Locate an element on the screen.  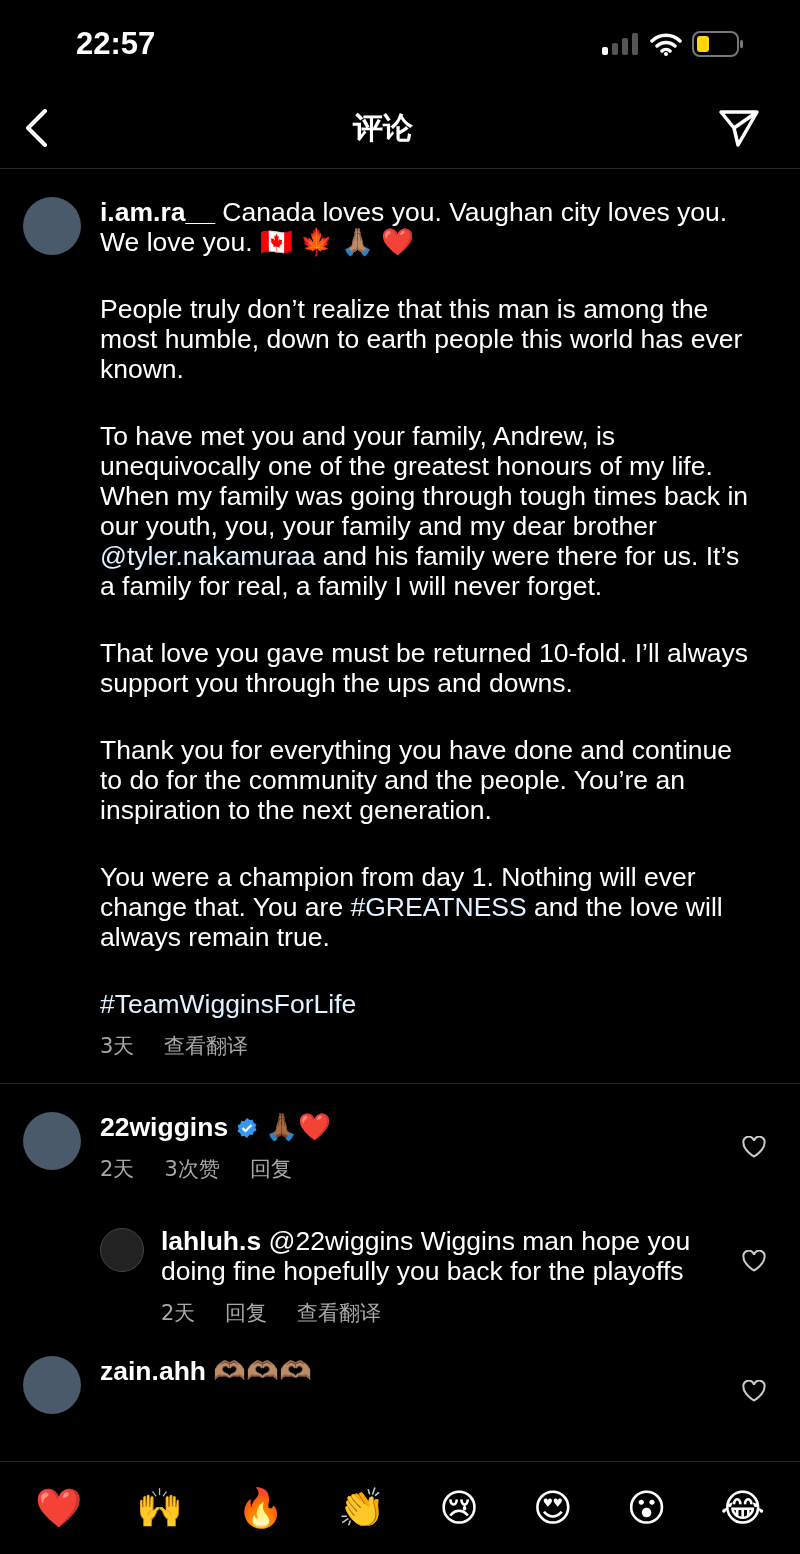
comment-text: You were a champion from day 1. Nothing will ever change that. You are #GREATNESS and the love will always remain true. is located at coordinates (412, 907).